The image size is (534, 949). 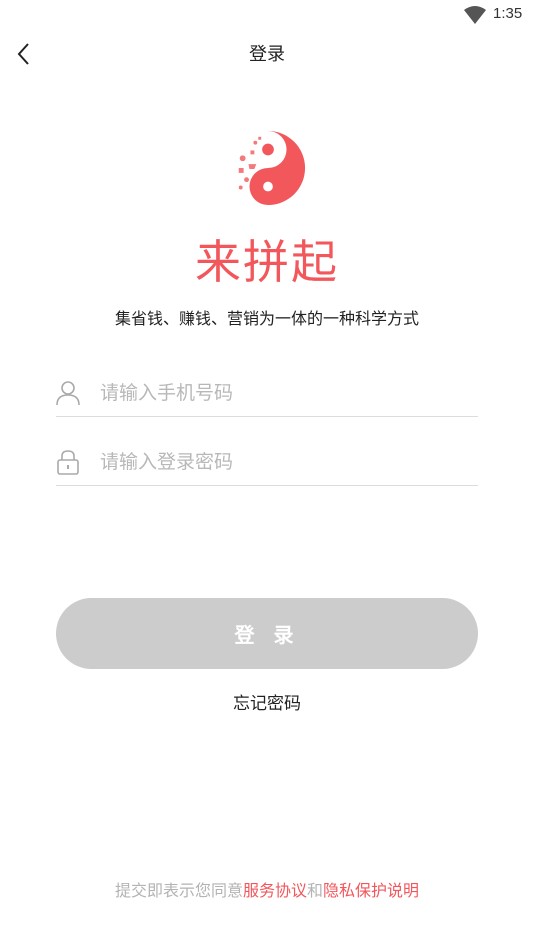 What do you see at coordinates (371, 890) in the screenshot?
I see `privacy-policy-link: 隐私保护说明` at bounding box center [371, 890].